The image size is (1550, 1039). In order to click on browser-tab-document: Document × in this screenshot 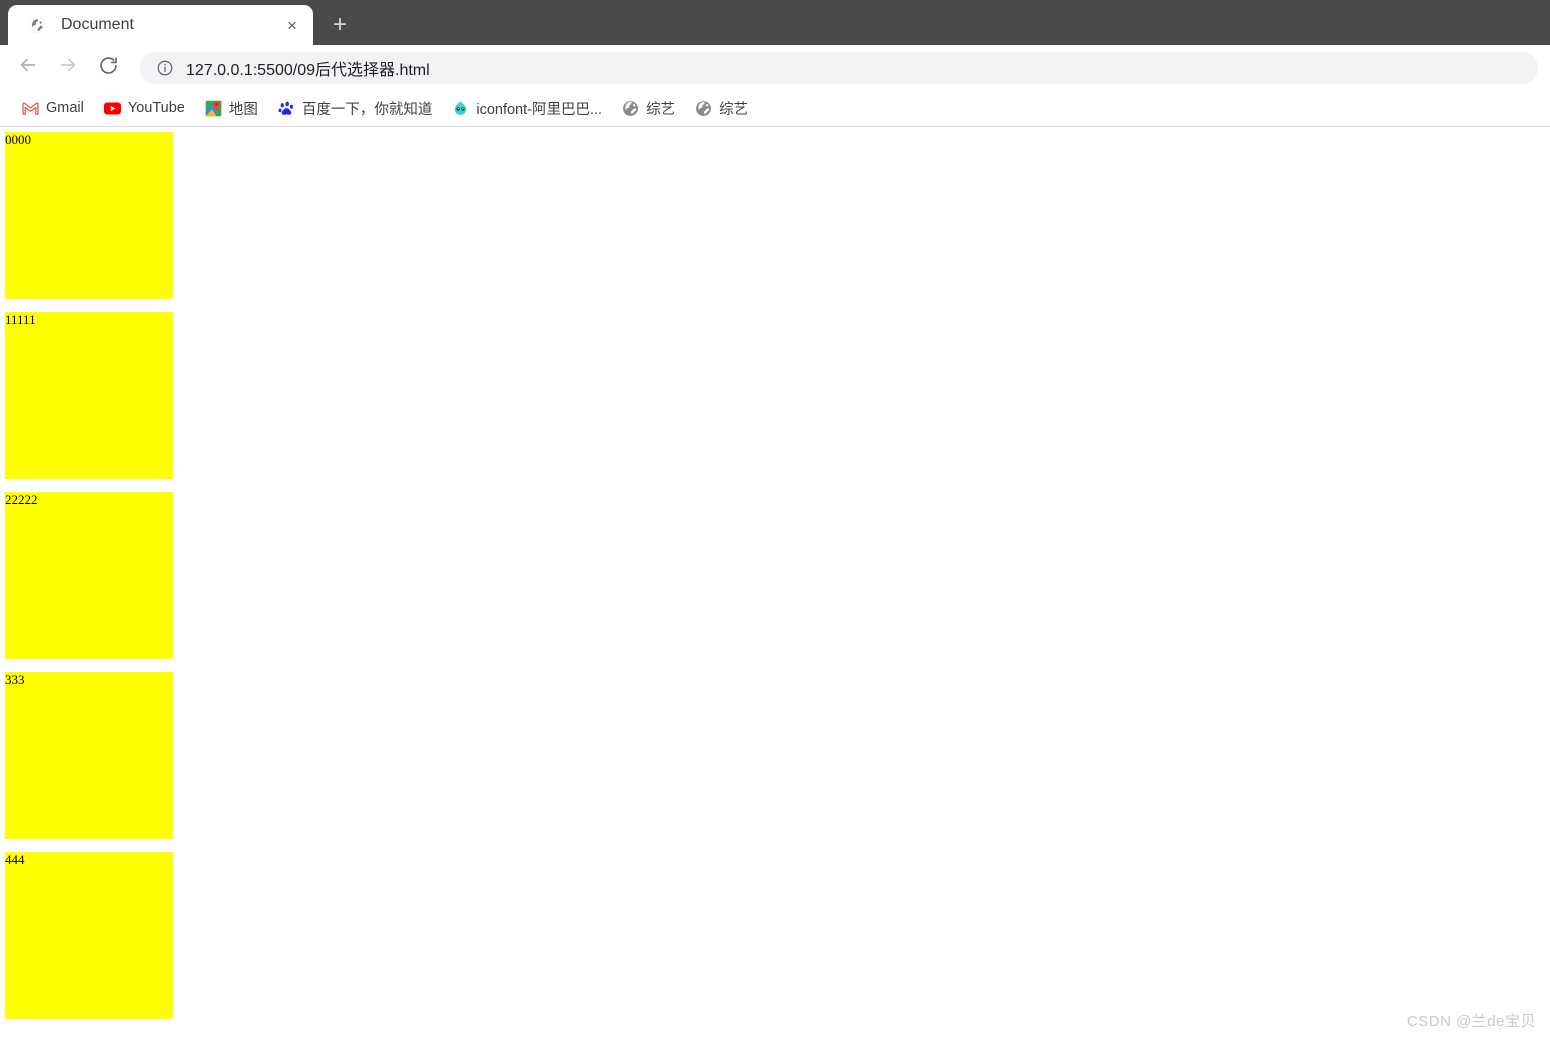, I will do `click(160, 25)`.